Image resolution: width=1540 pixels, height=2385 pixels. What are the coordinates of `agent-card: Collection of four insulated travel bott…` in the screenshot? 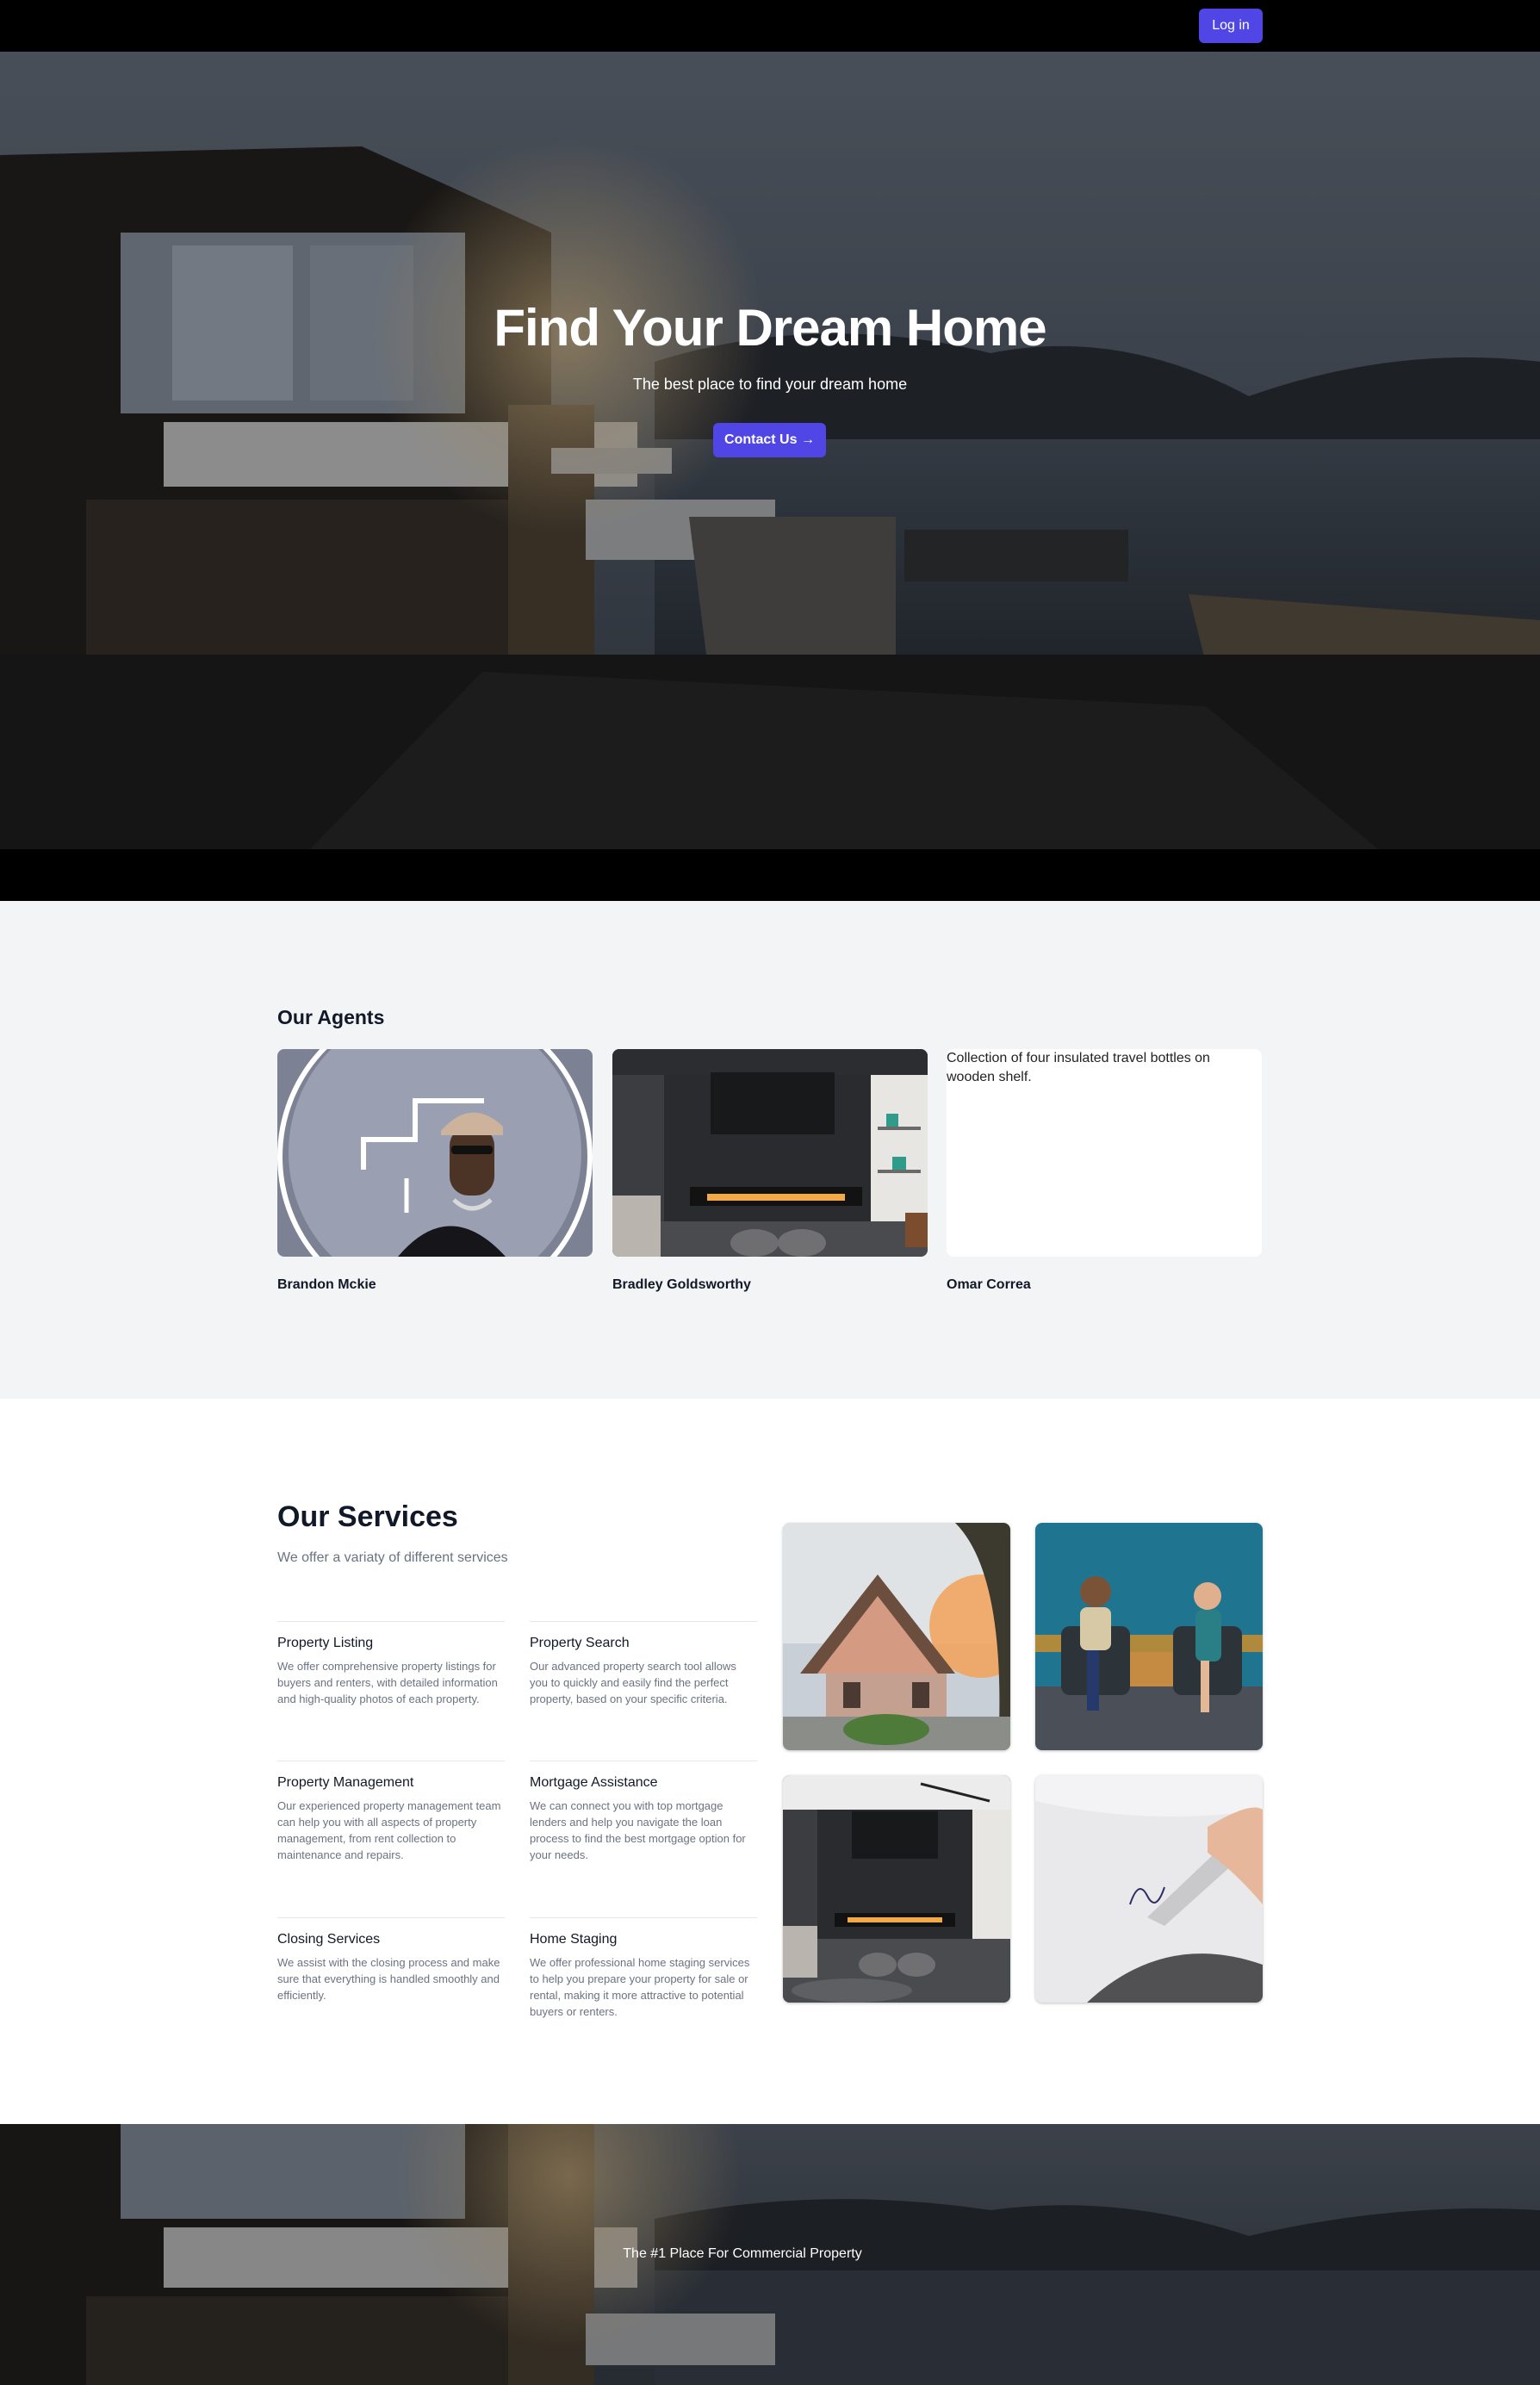 It's located at (1104, 1171).